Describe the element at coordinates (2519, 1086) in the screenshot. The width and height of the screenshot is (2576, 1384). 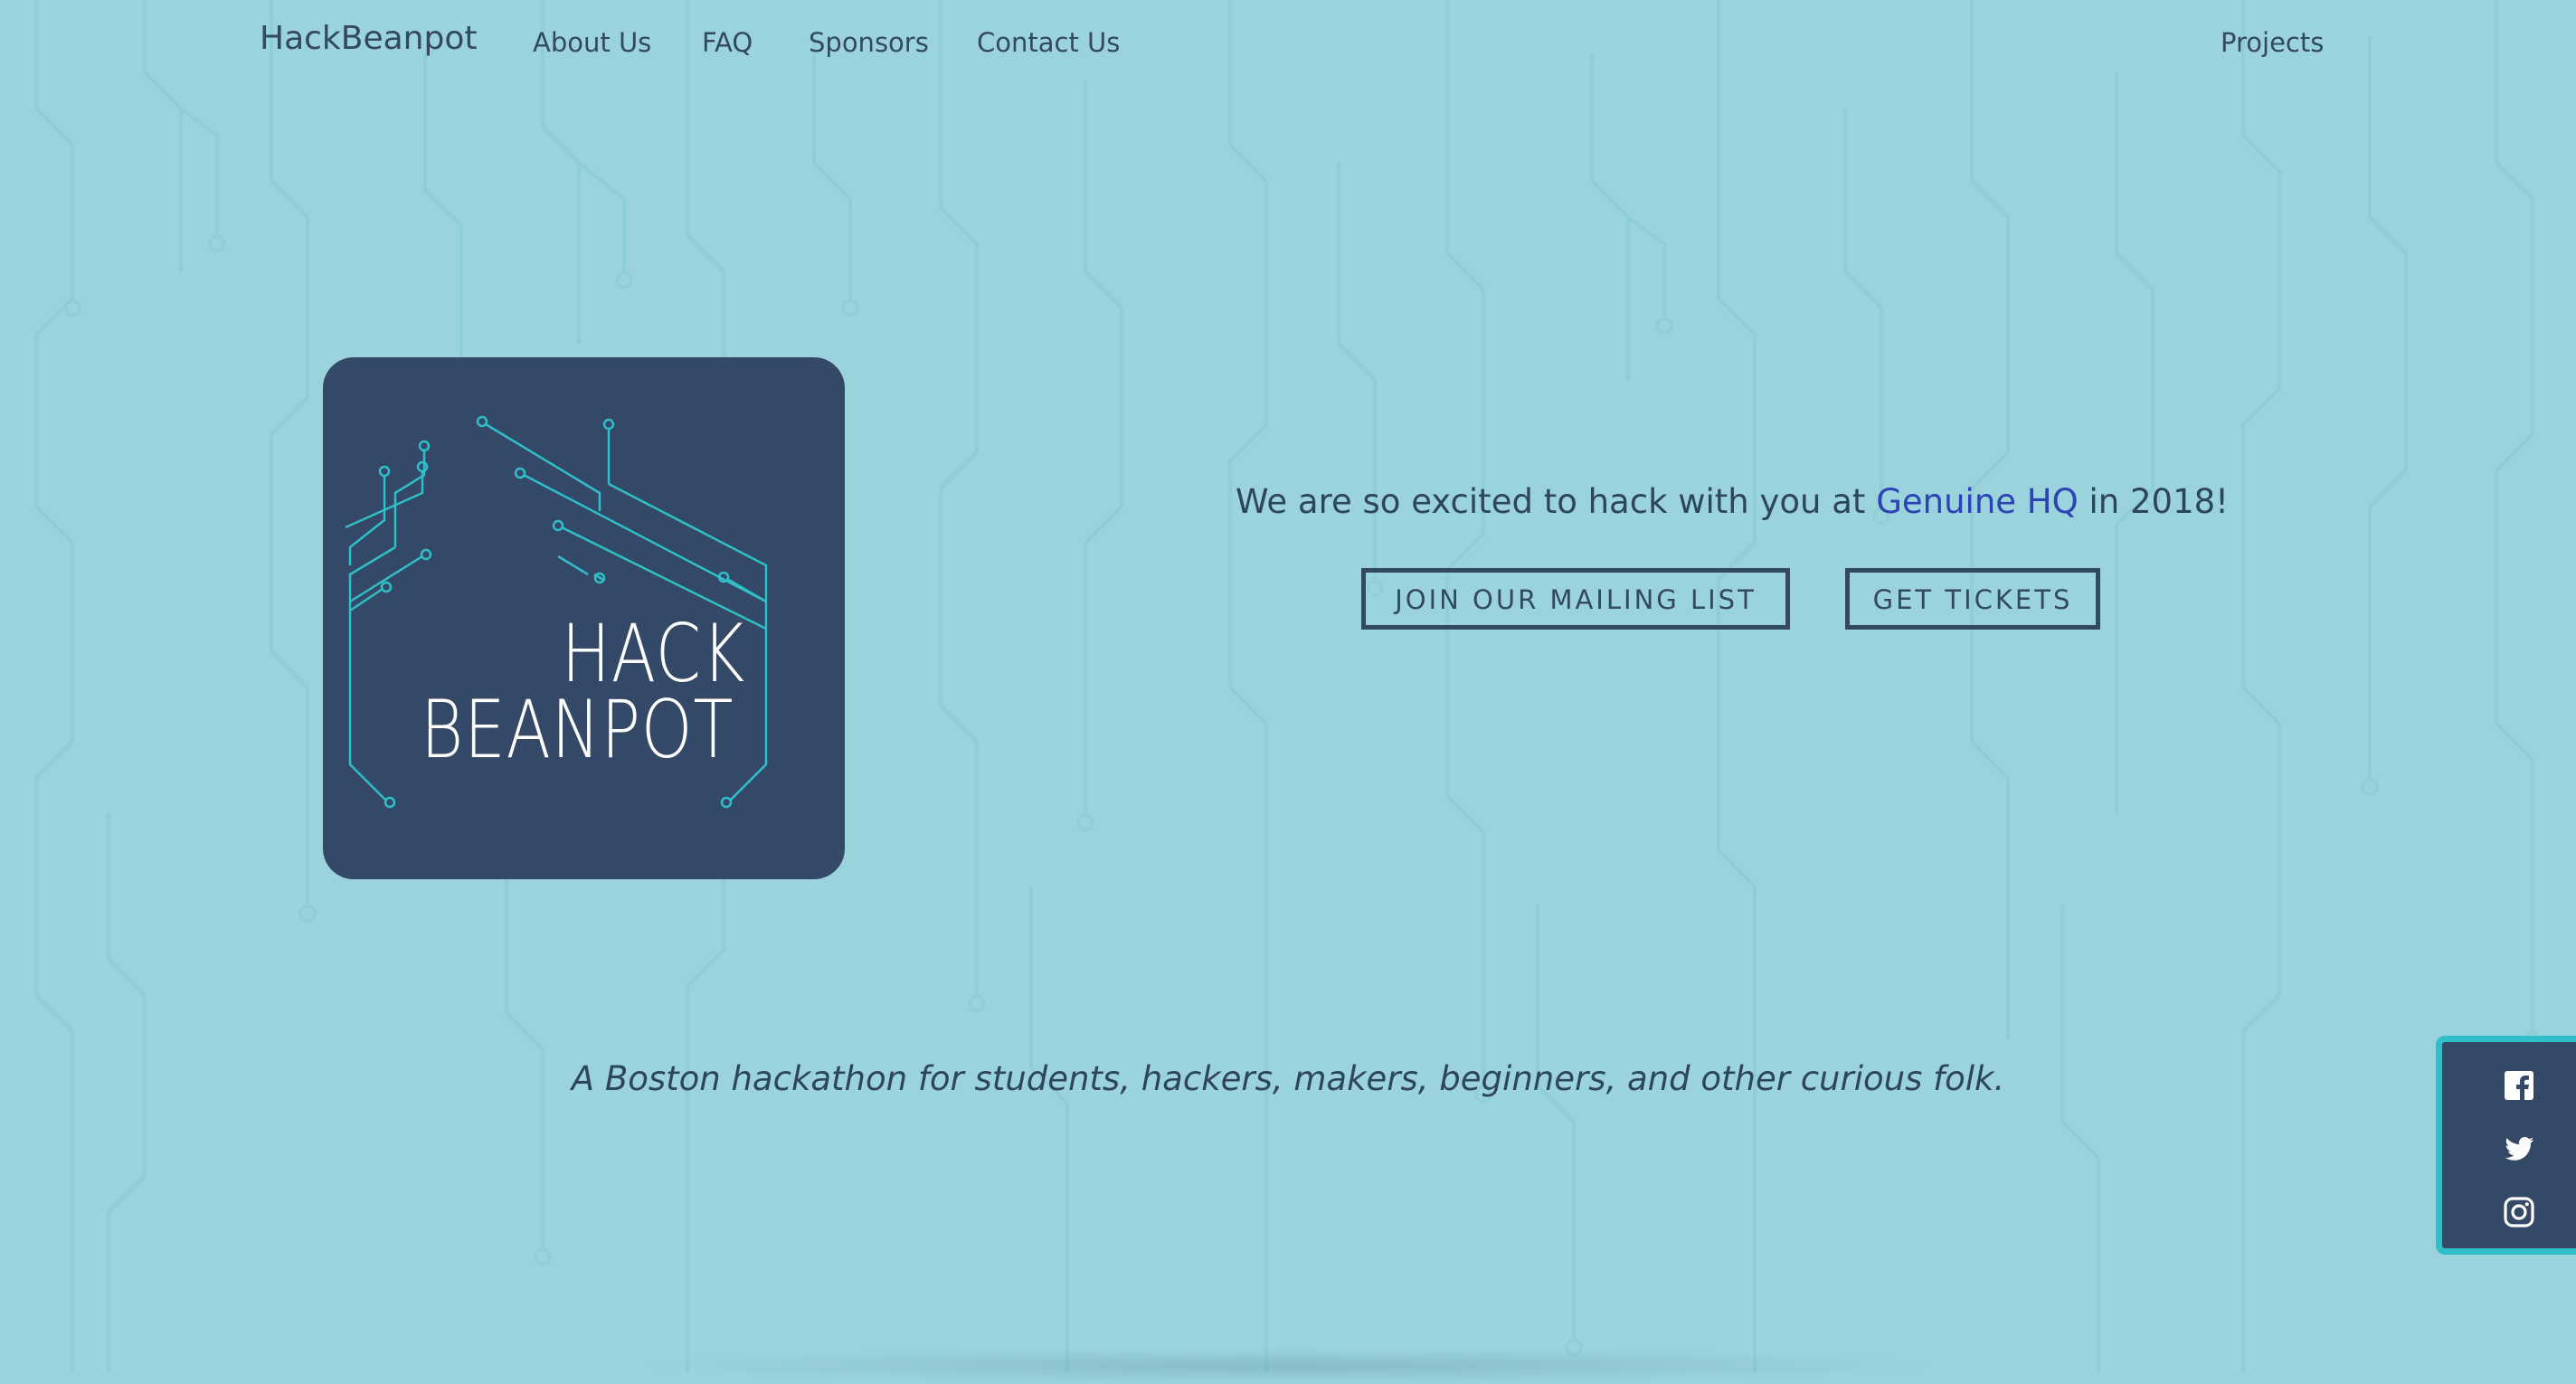
I see `facebook-icon` at that location.